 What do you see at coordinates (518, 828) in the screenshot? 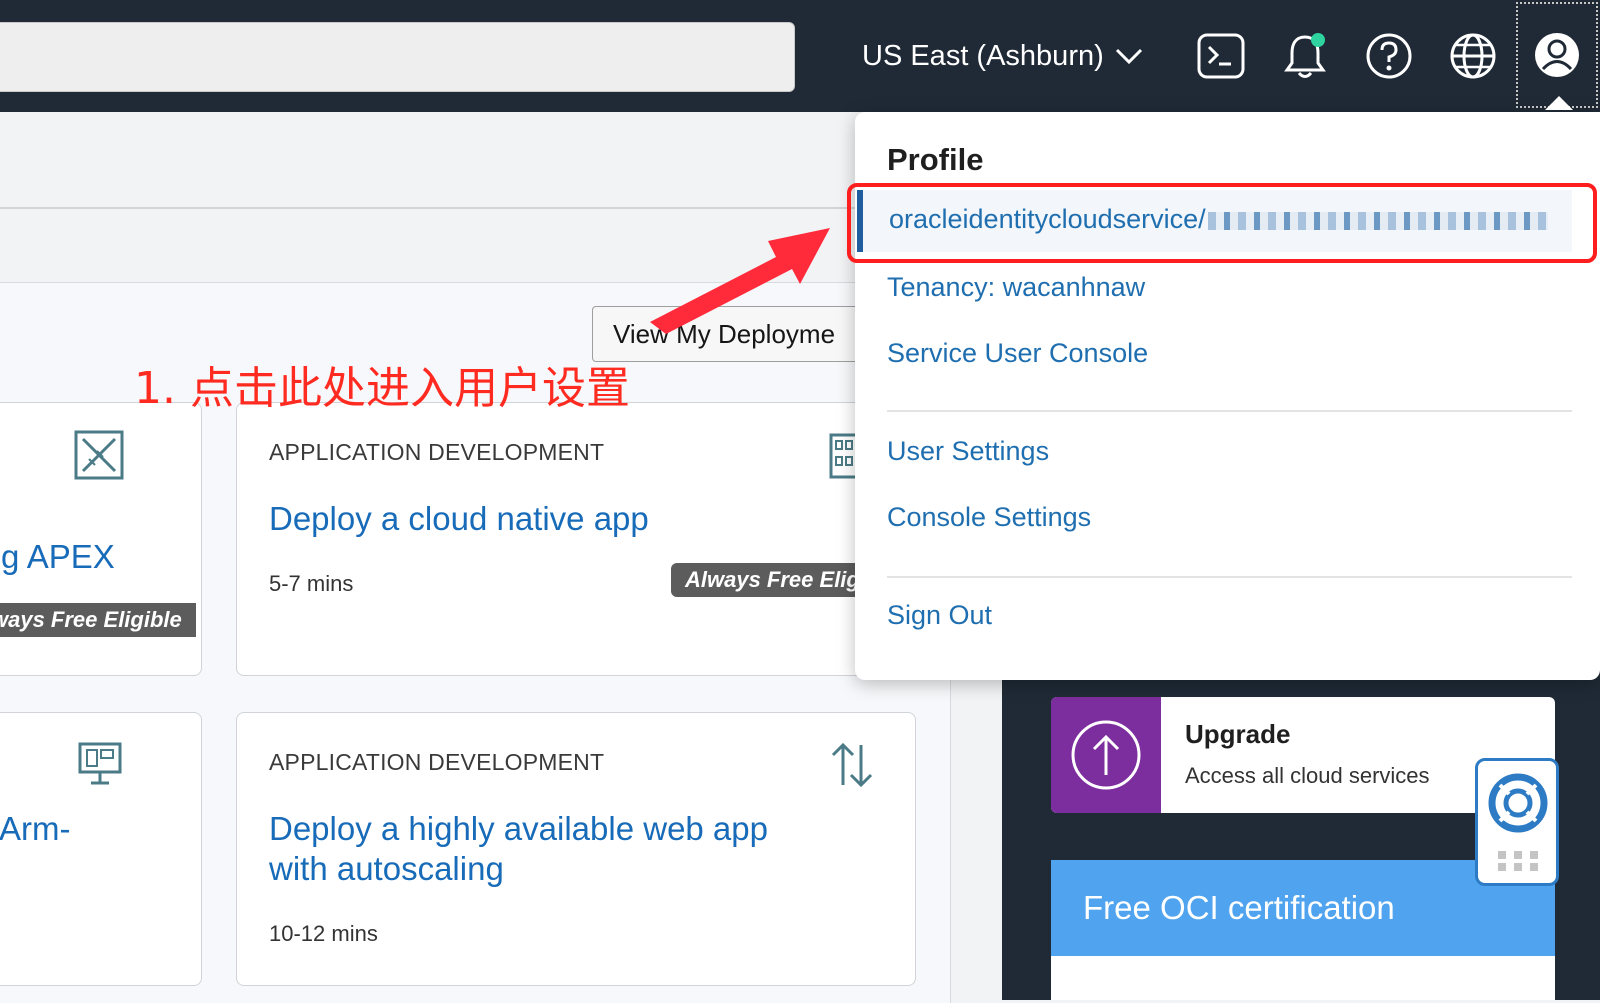
I see `card-title-line1: Deploy a highly available web app` at bounding box center [518, 828].